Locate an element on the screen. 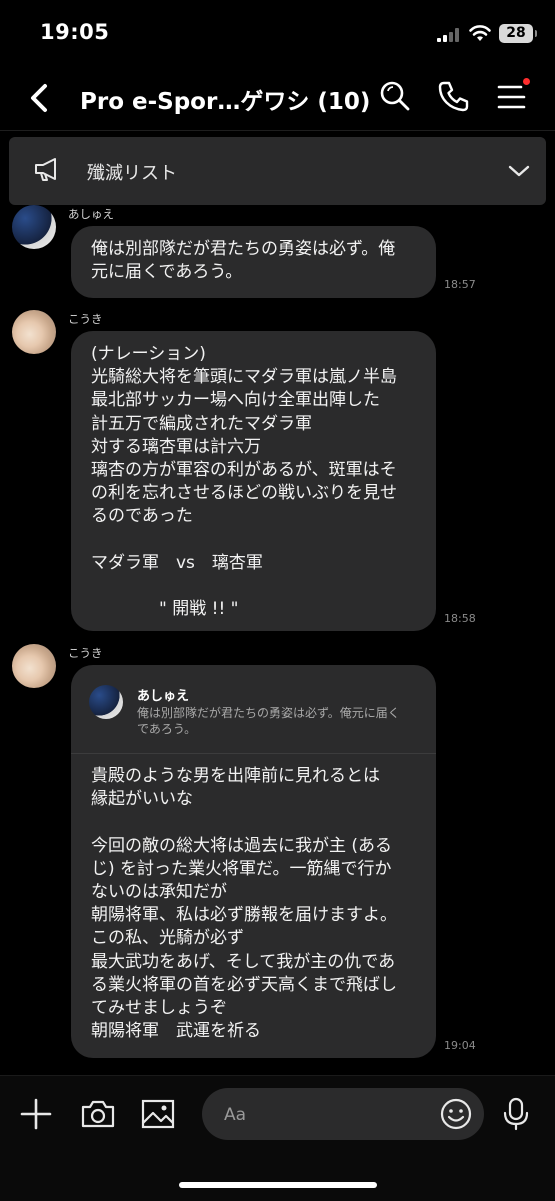 The width and height of the screenshot is (555, 1201). status-bar: 19:05 28 is located at coordinates (277, 32).